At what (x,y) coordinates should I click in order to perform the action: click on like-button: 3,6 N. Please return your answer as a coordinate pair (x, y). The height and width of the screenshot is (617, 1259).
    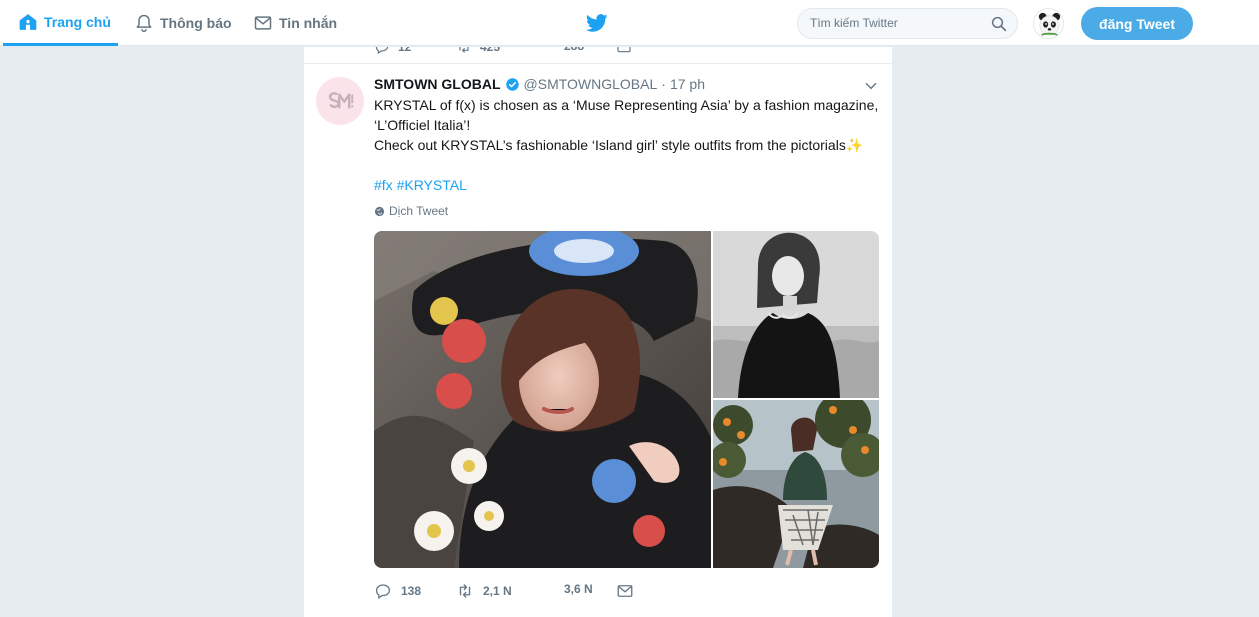
    Looking at the image, I should click on (578, 589).